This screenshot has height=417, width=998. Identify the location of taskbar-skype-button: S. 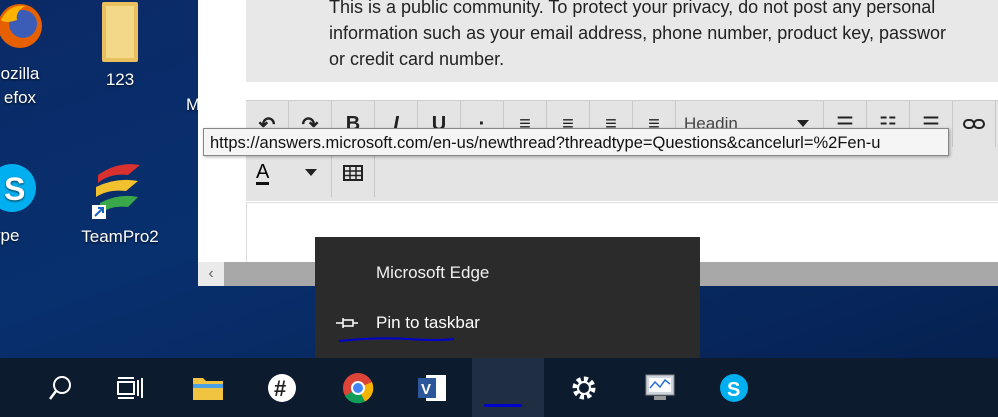
(734, 387).